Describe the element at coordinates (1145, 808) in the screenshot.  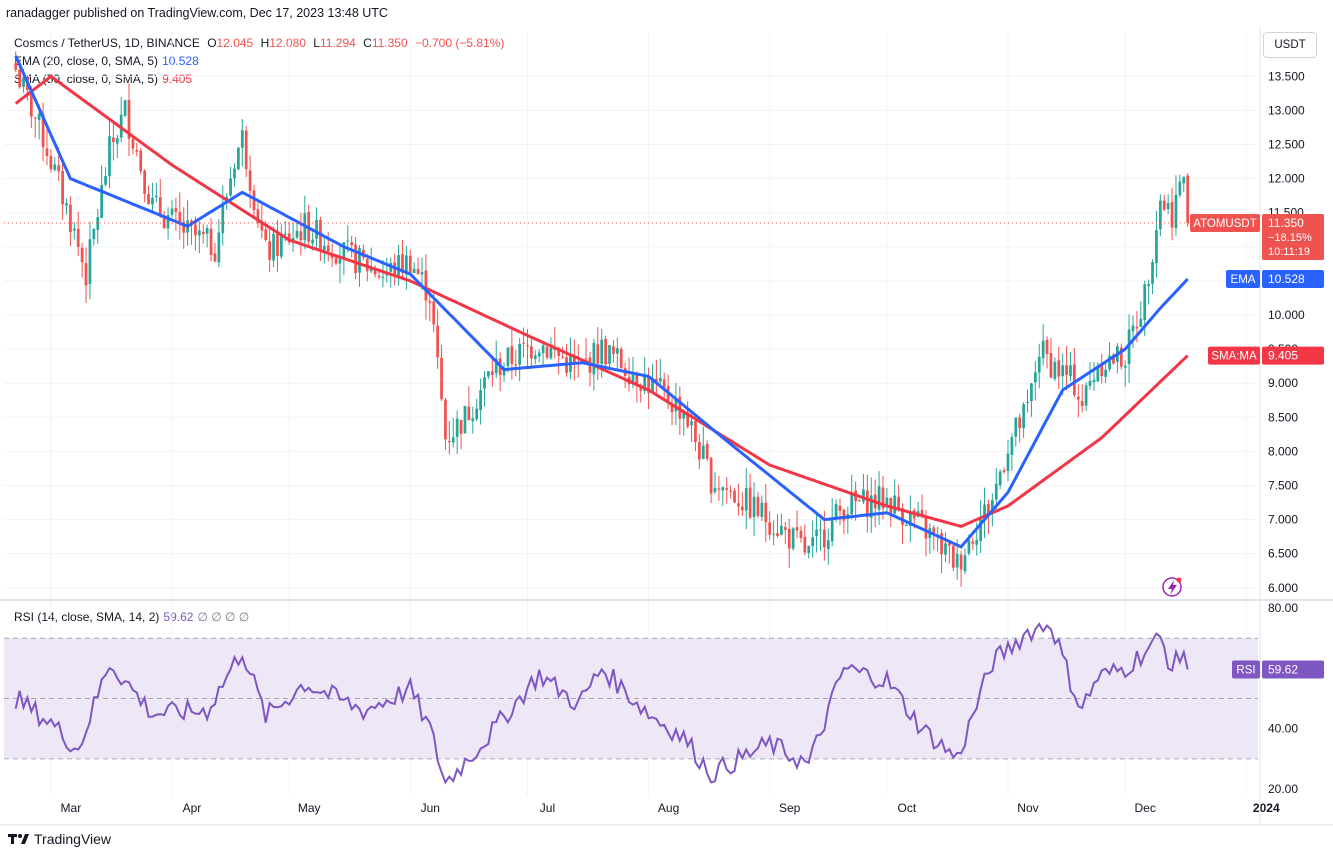
I see `time-tick-label: Dec` at that location.